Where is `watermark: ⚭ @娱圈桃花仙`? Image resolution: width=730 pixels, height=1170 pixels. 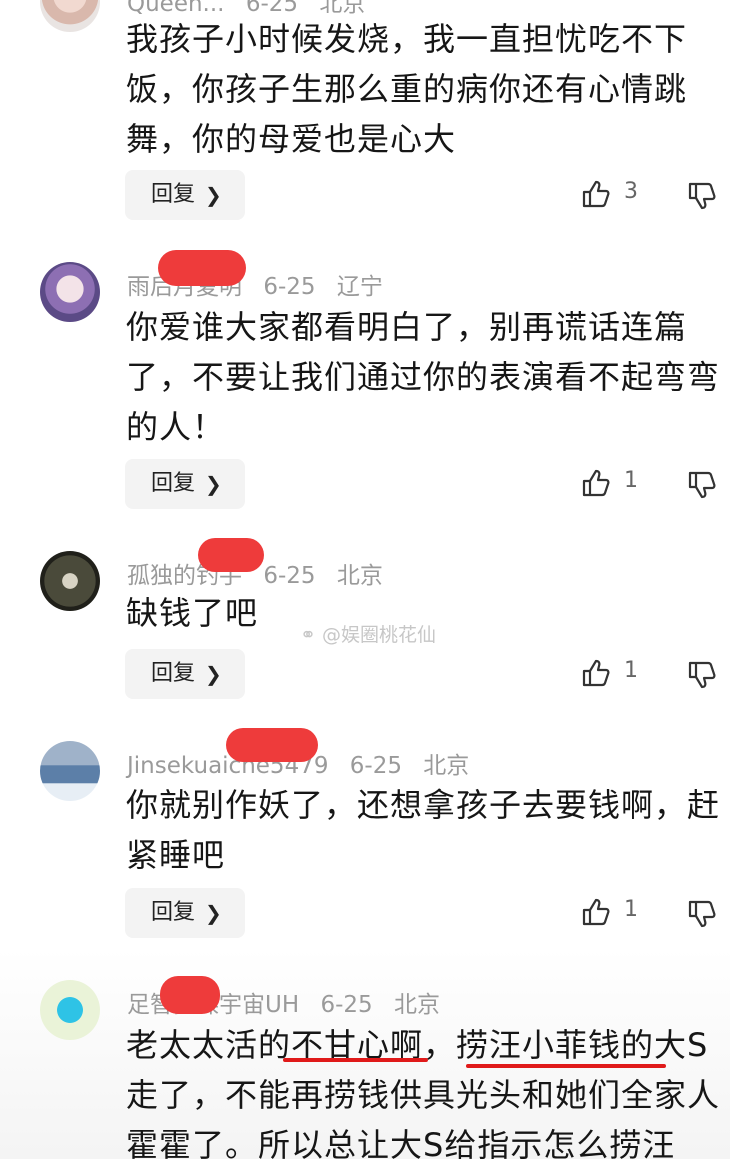 watermark: ⚭ @娱圈桃花仙 is located at coordinates (368, 633).